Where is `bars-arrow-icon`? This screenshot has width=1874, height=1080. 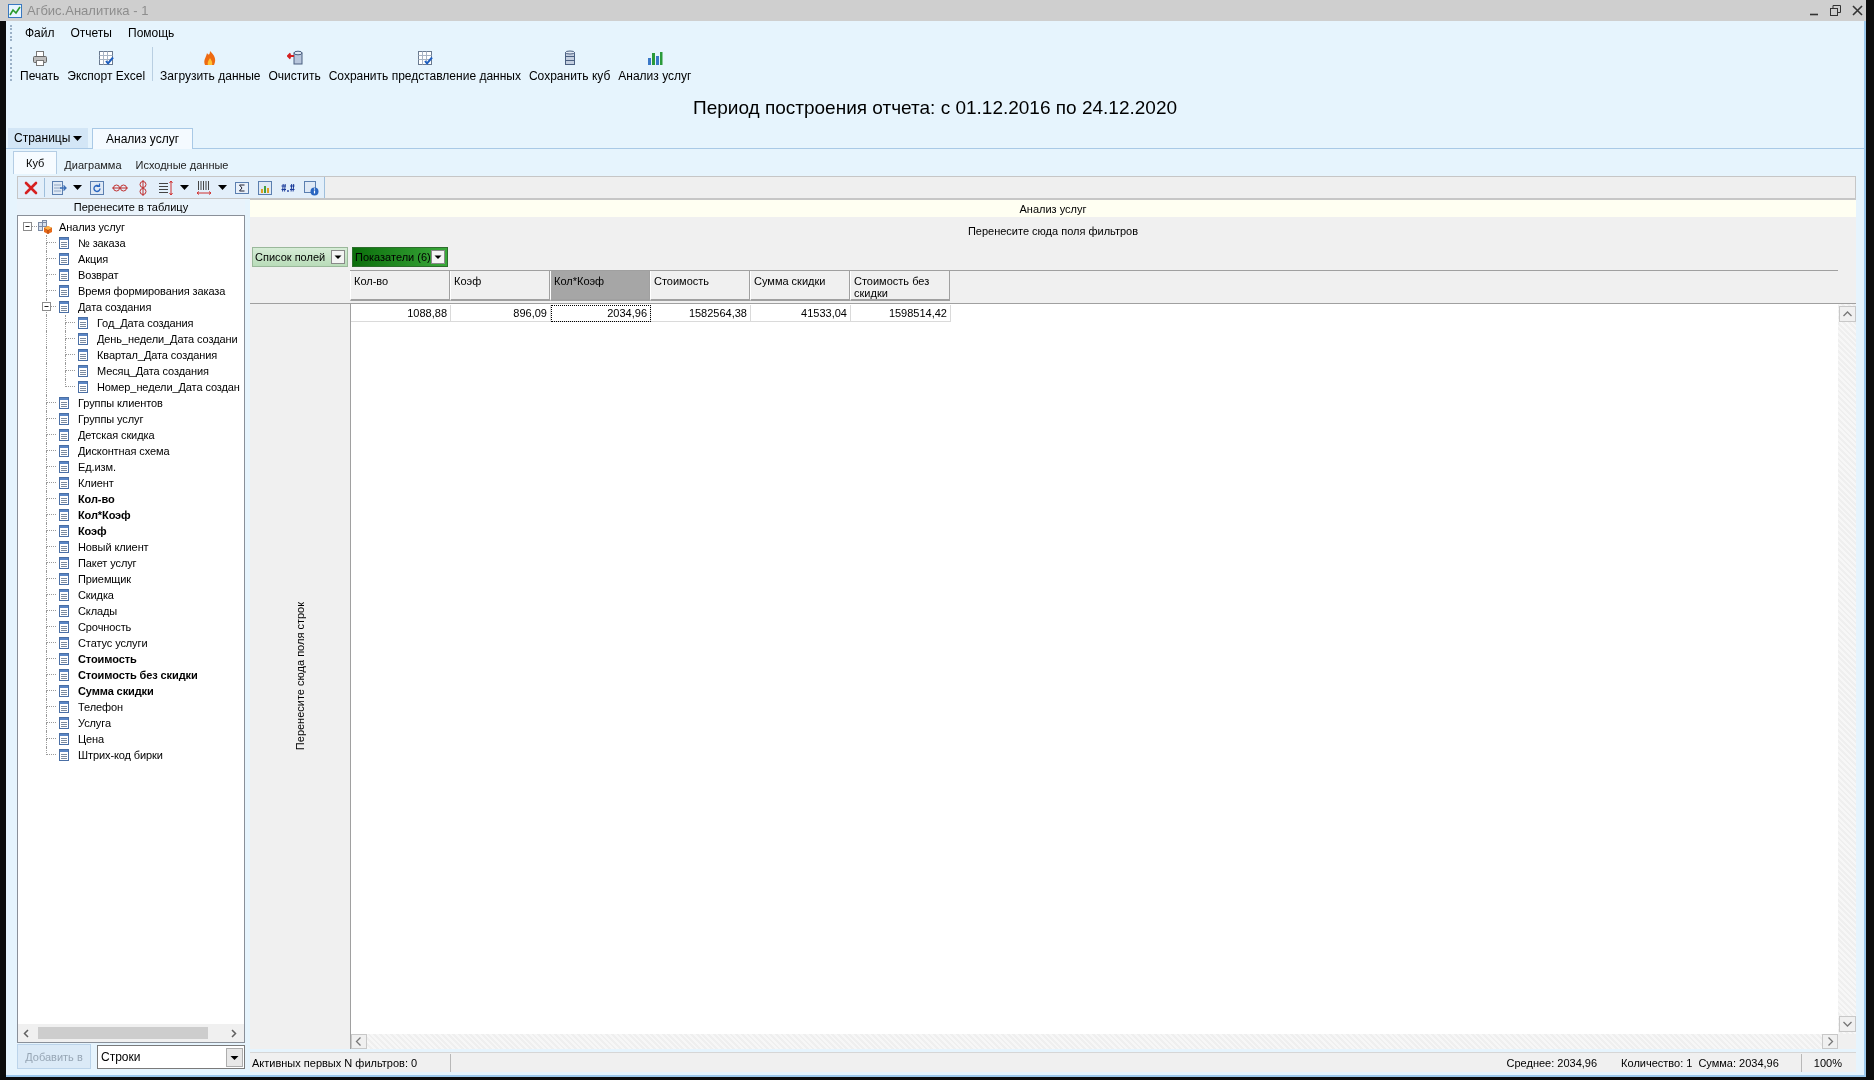 bars-arrow-icon is located at coordinates (203, 187).